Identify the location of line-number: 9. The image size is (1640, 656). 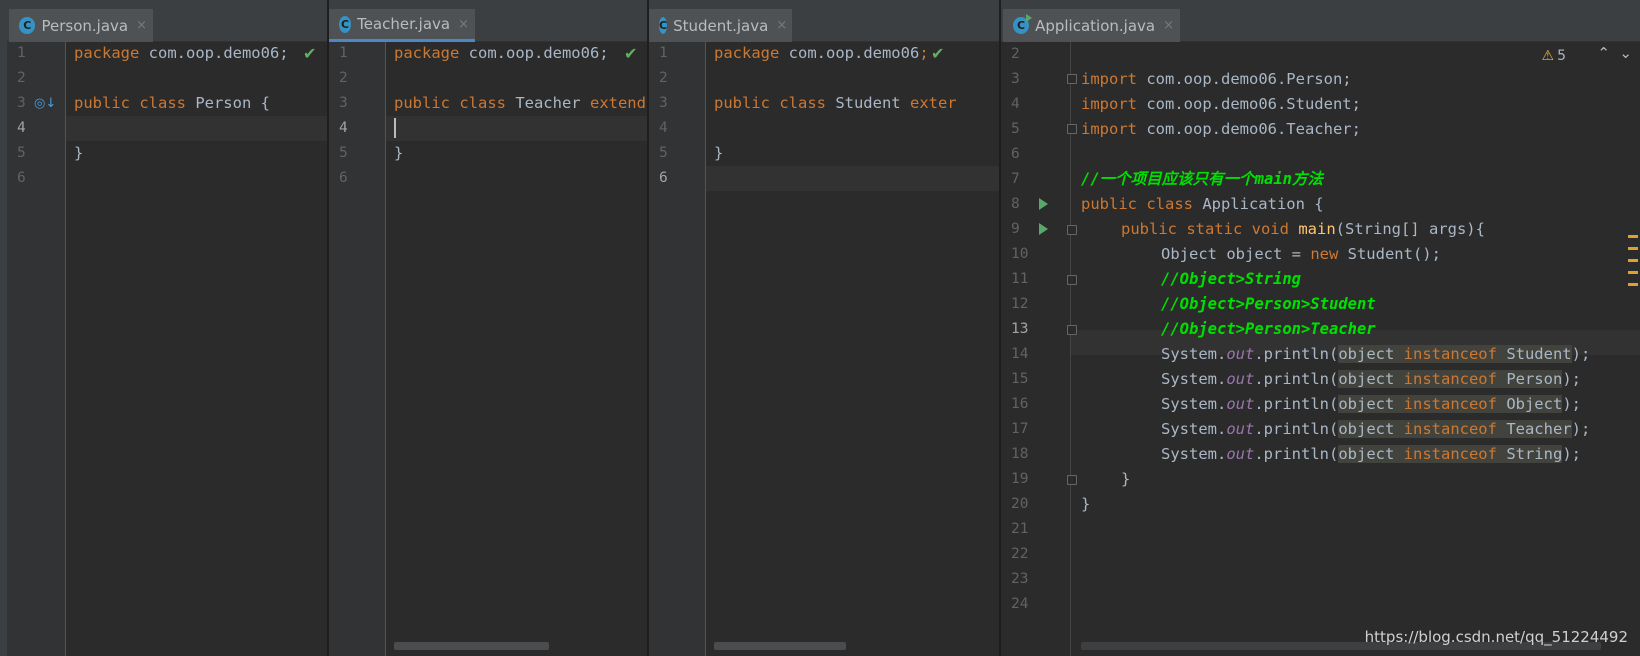
(1015, 229).